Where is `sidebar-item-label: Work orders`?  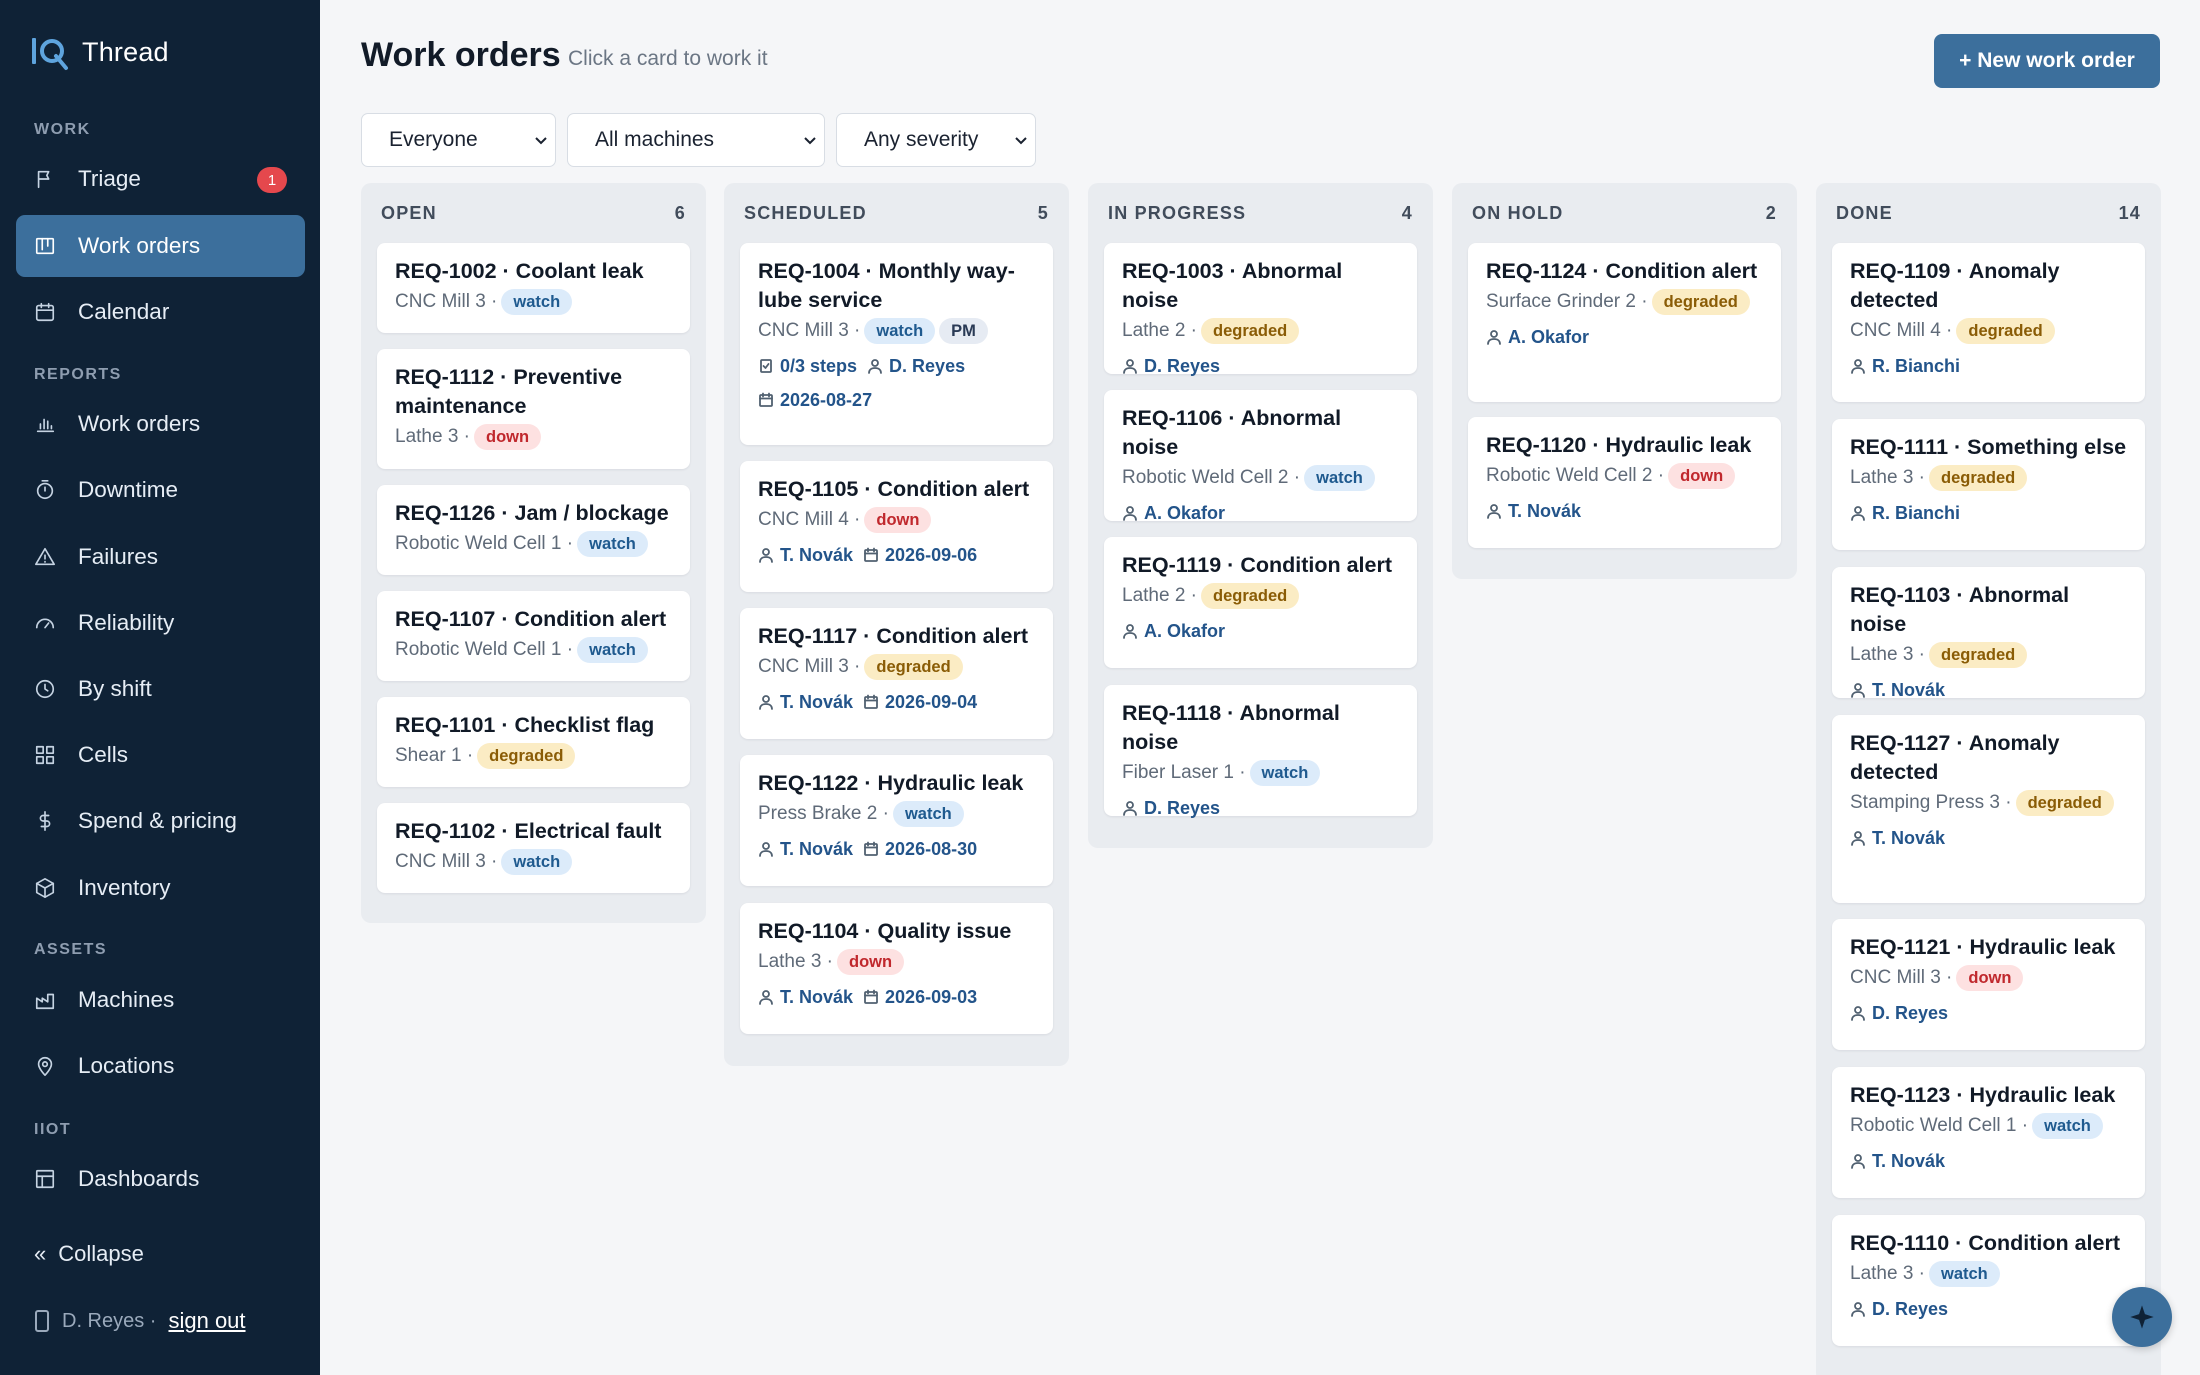
sidebar-item-label: Work orders is located at coordinates (139, 423).